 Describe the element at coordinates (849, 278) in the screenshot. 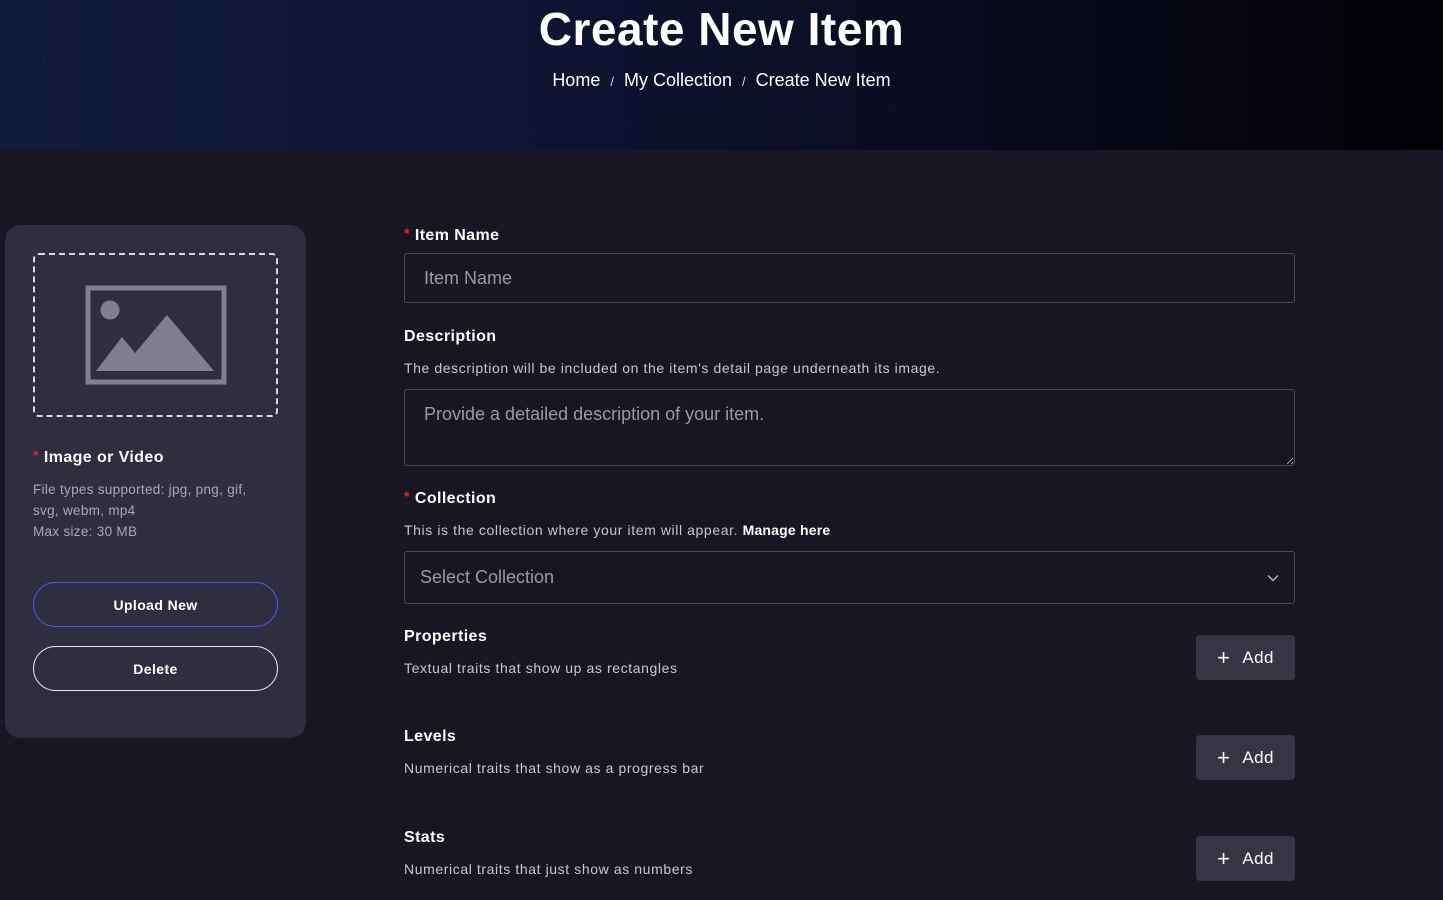

I see `item-name-input` at that location.